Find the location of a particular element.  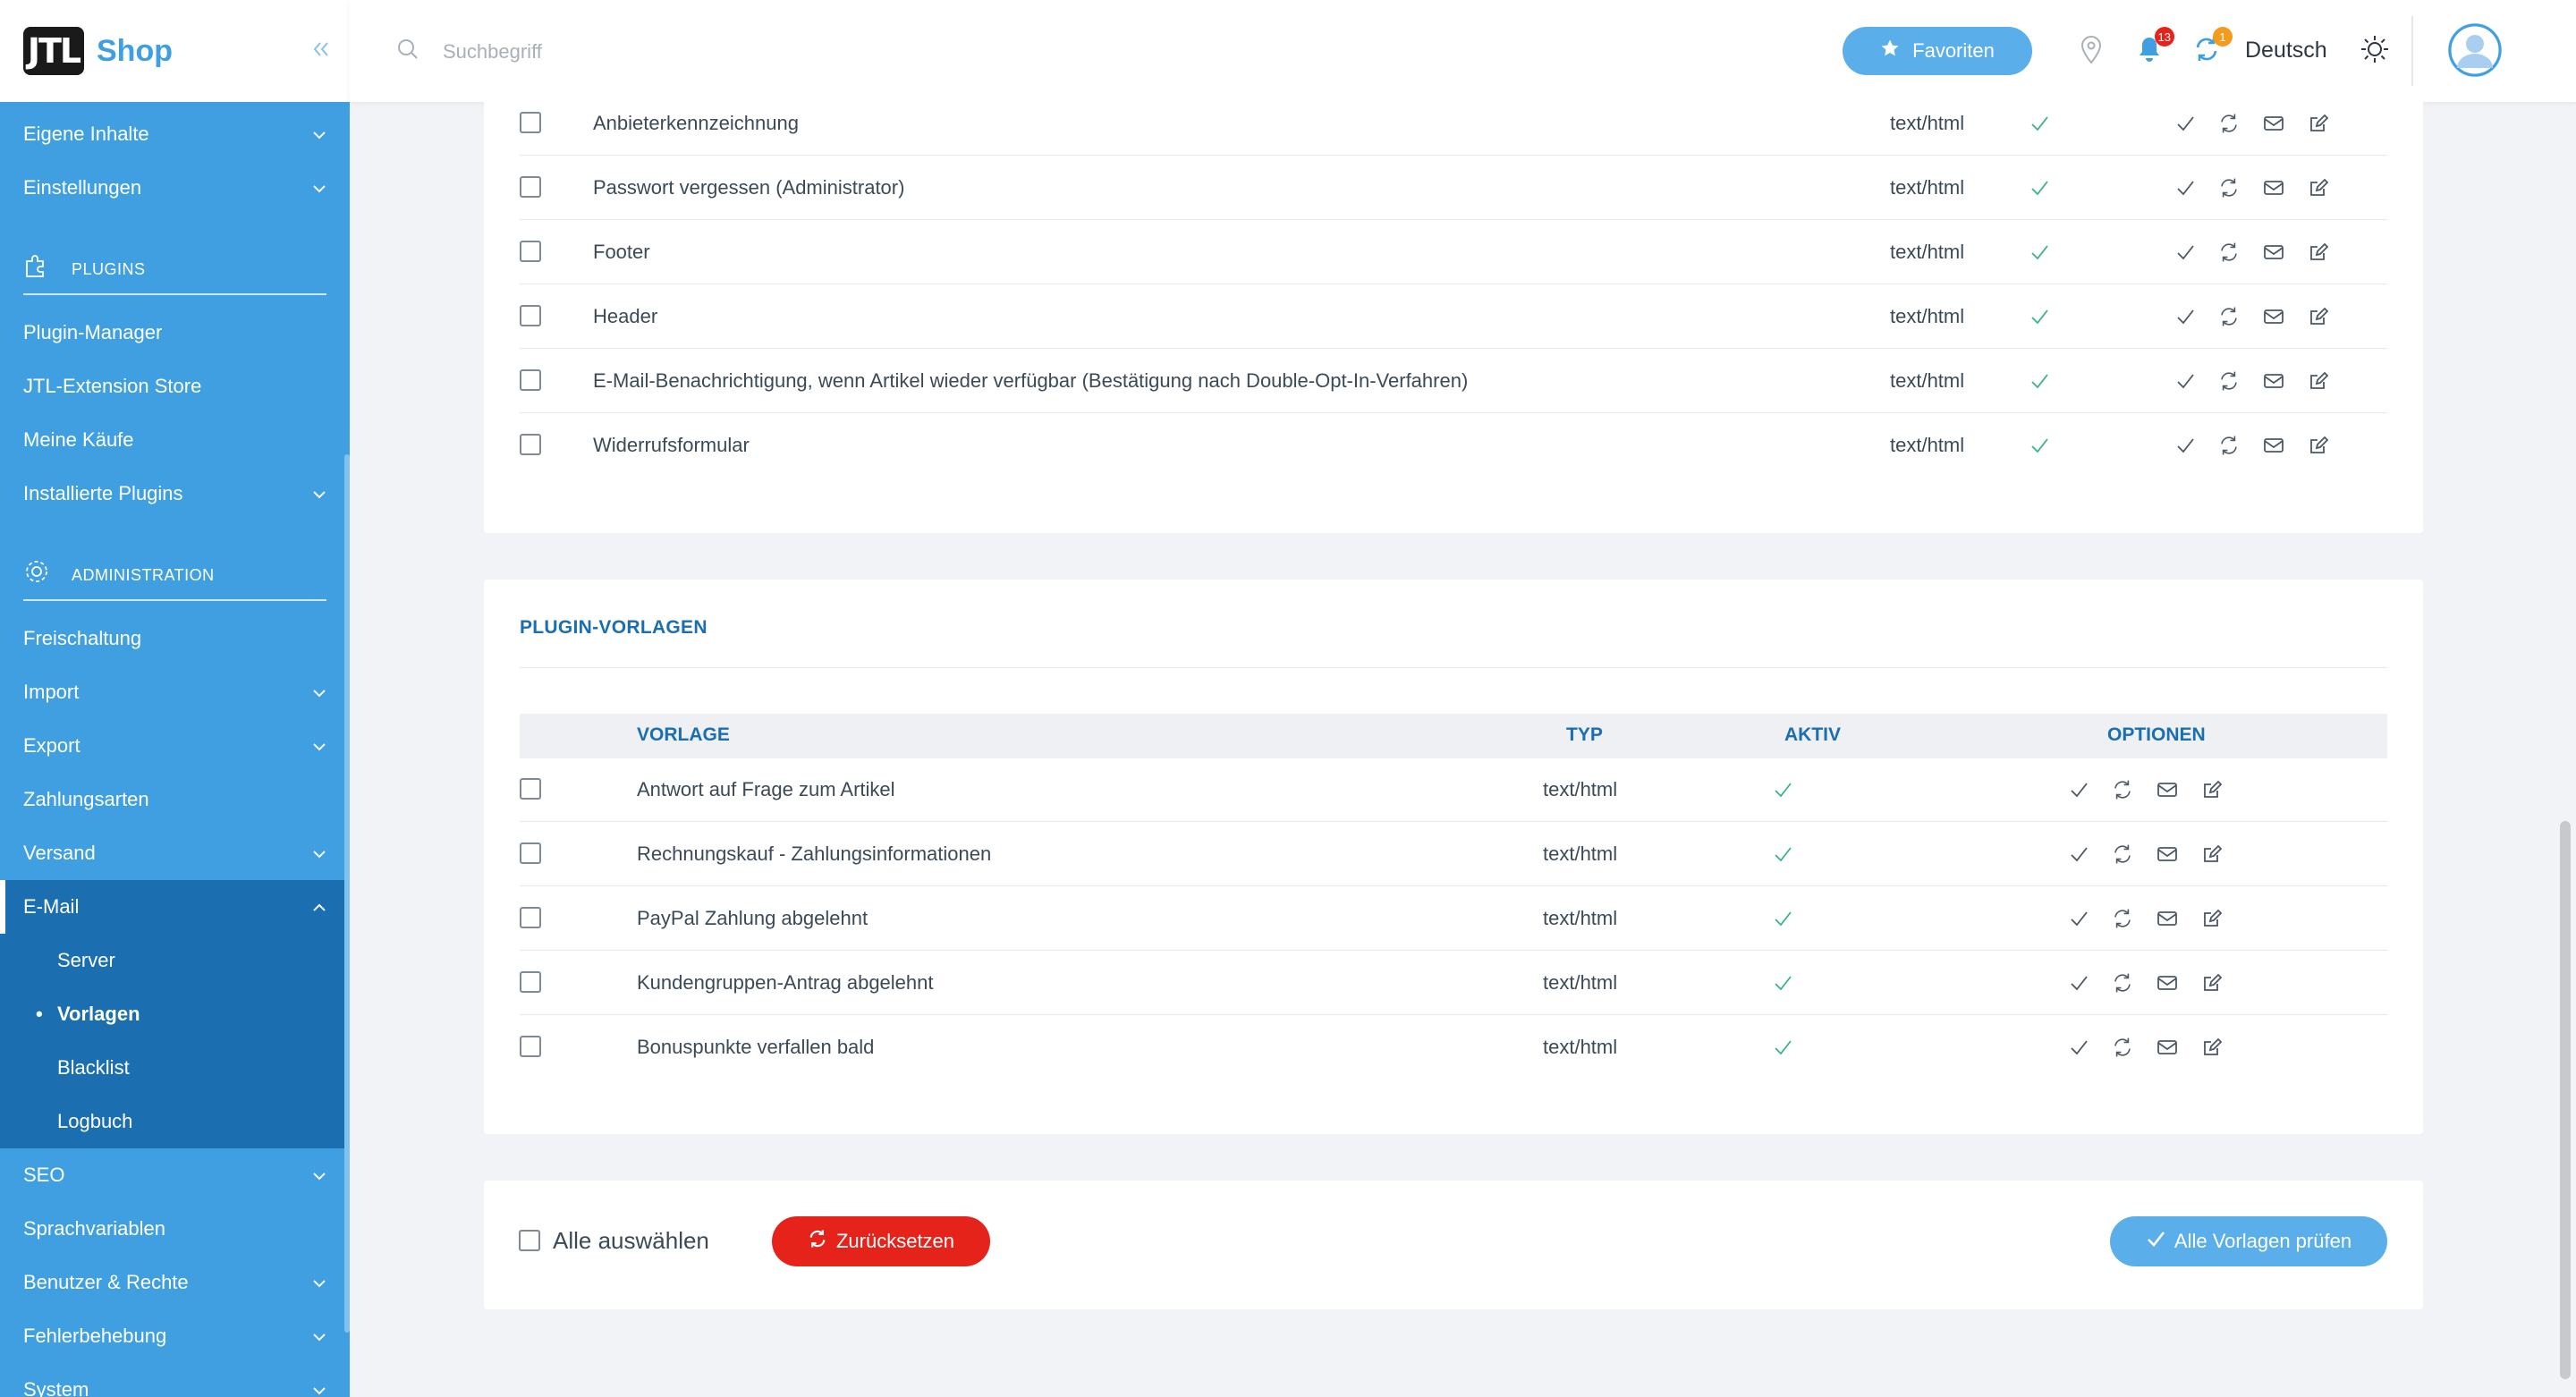

jtl-logo: JTL is located at coordinates (53, 51).